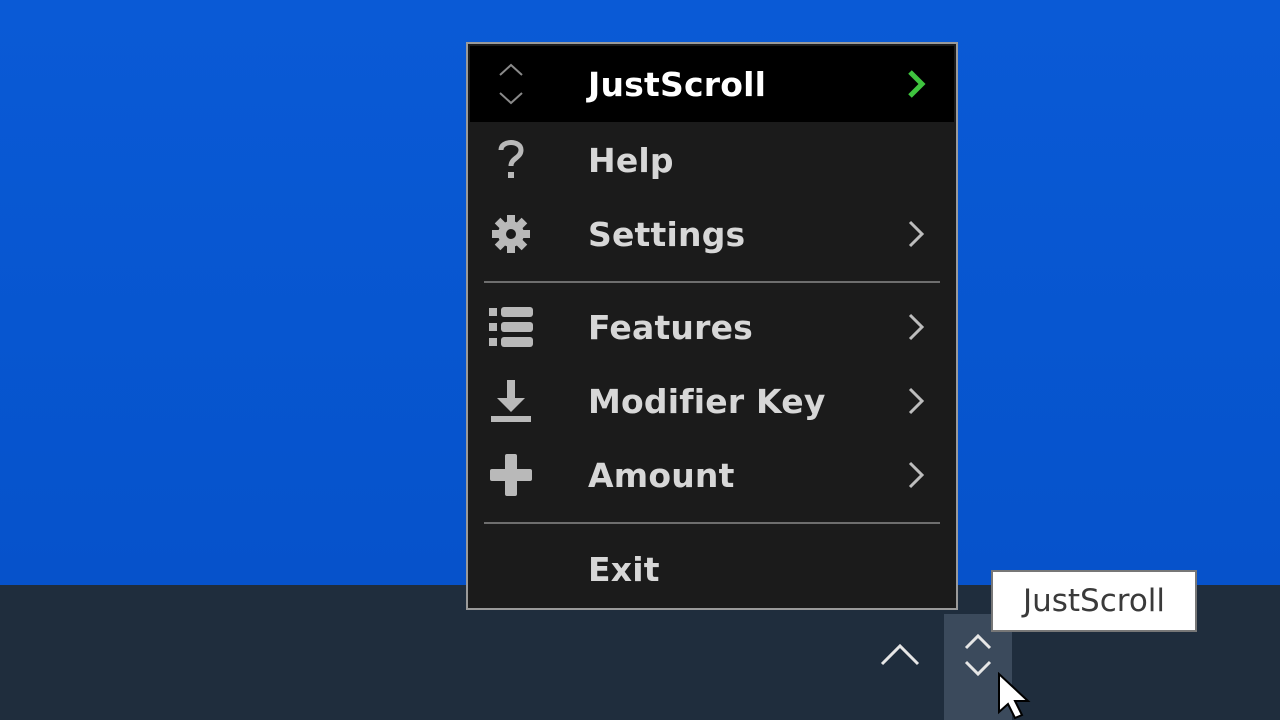 The width and height of the screenshot is (1280, 720). What do you see at coordinates (1014, 696) in the screenshot?
I see `mouse-cursor-icon` at bounding box center [1014, 696].